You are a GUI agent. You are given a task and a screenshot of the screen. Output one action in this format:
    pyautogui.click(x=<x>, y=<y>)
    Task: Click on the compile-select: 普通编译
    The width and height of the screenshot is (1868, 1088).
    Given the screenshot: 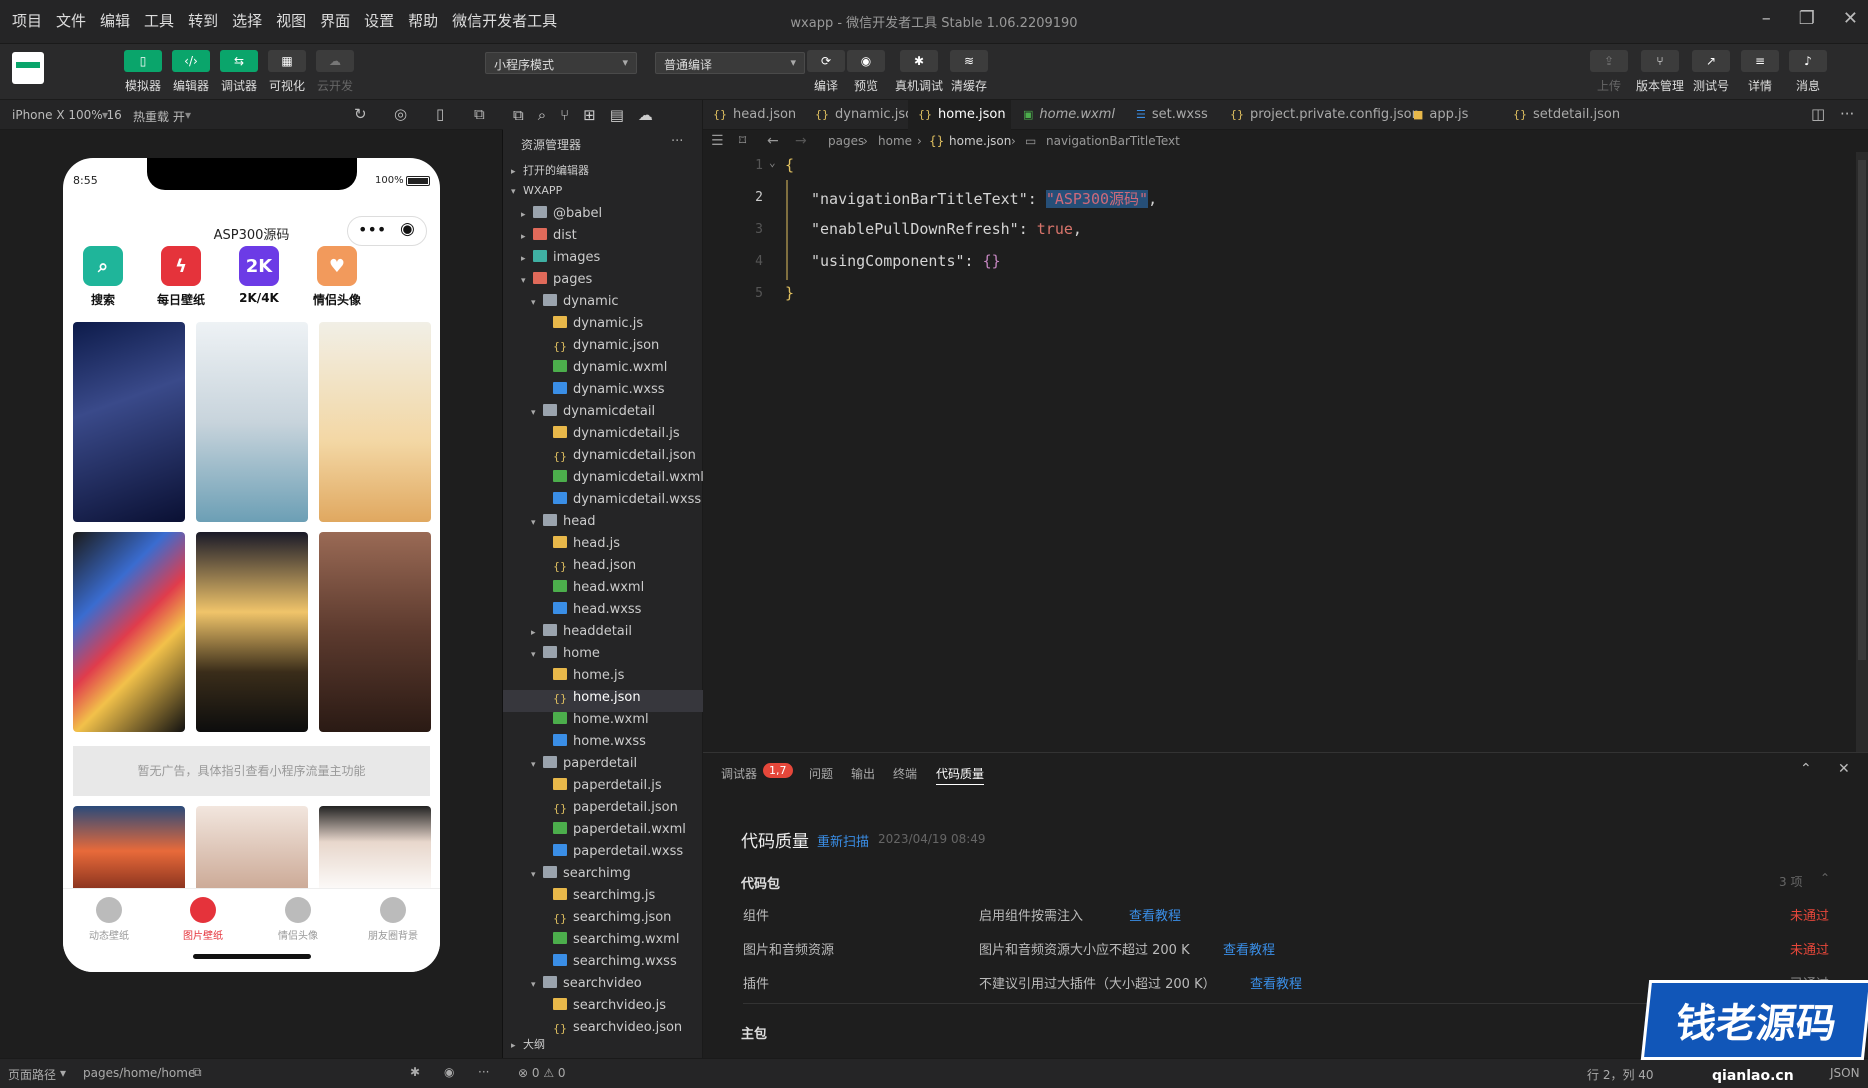 What is the action you would take?
    pyautogui.click(x=730, y=63)
    